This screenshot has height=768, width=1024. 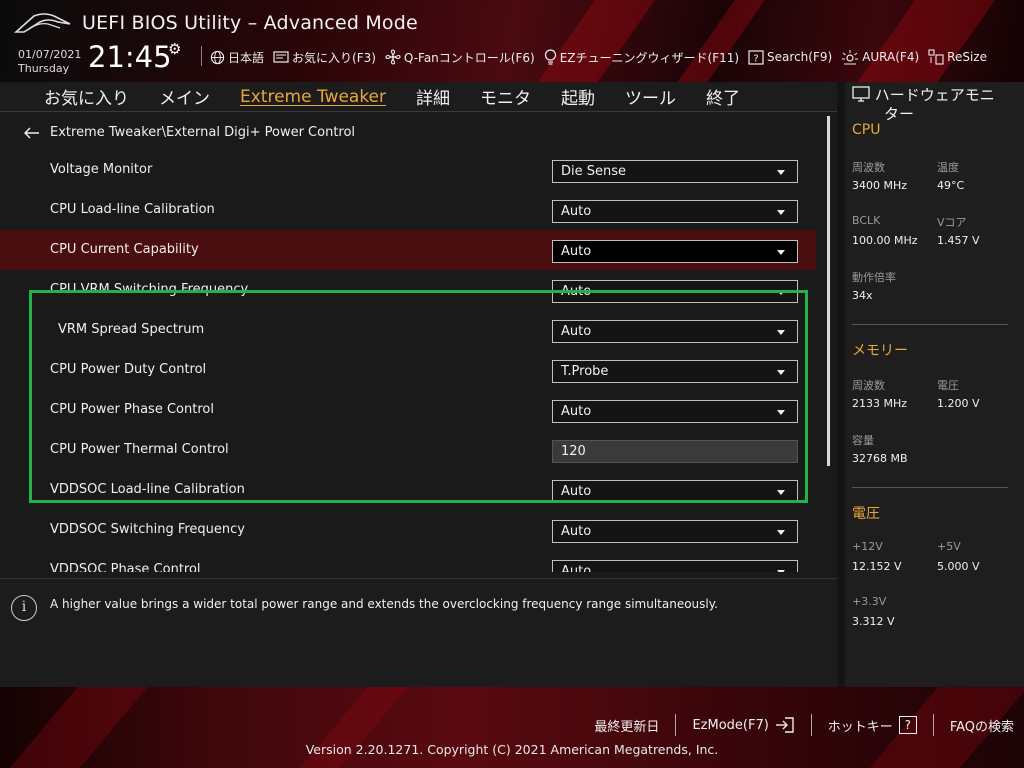 I want to click on vddsoc-phase-control-select: Auto, so click(x=675, y=566).